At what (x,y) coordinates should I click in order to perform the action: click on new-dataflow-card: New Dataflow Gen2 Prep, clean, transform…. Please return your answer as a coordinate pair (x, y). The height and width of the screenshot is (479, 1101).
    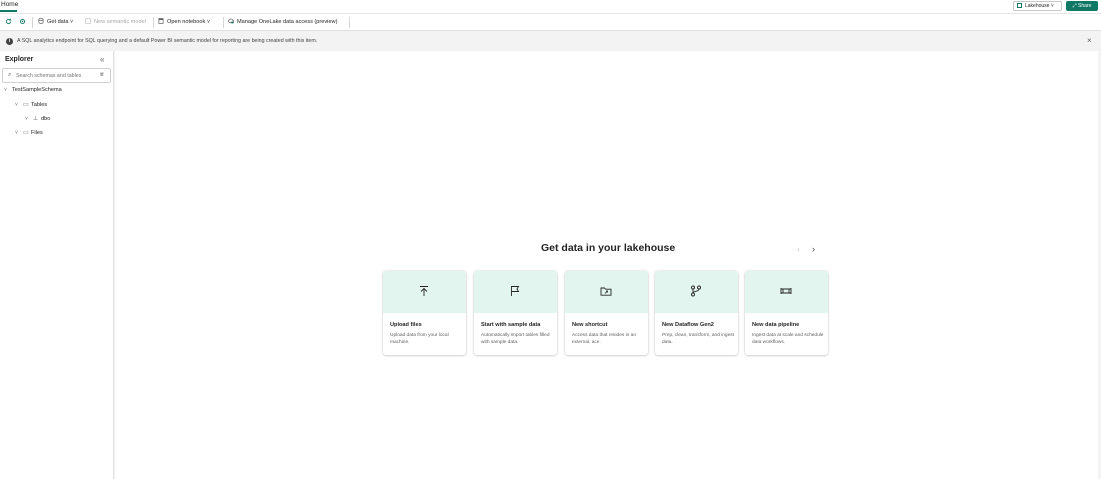
    Looking at the image, I should click on (696, 313).